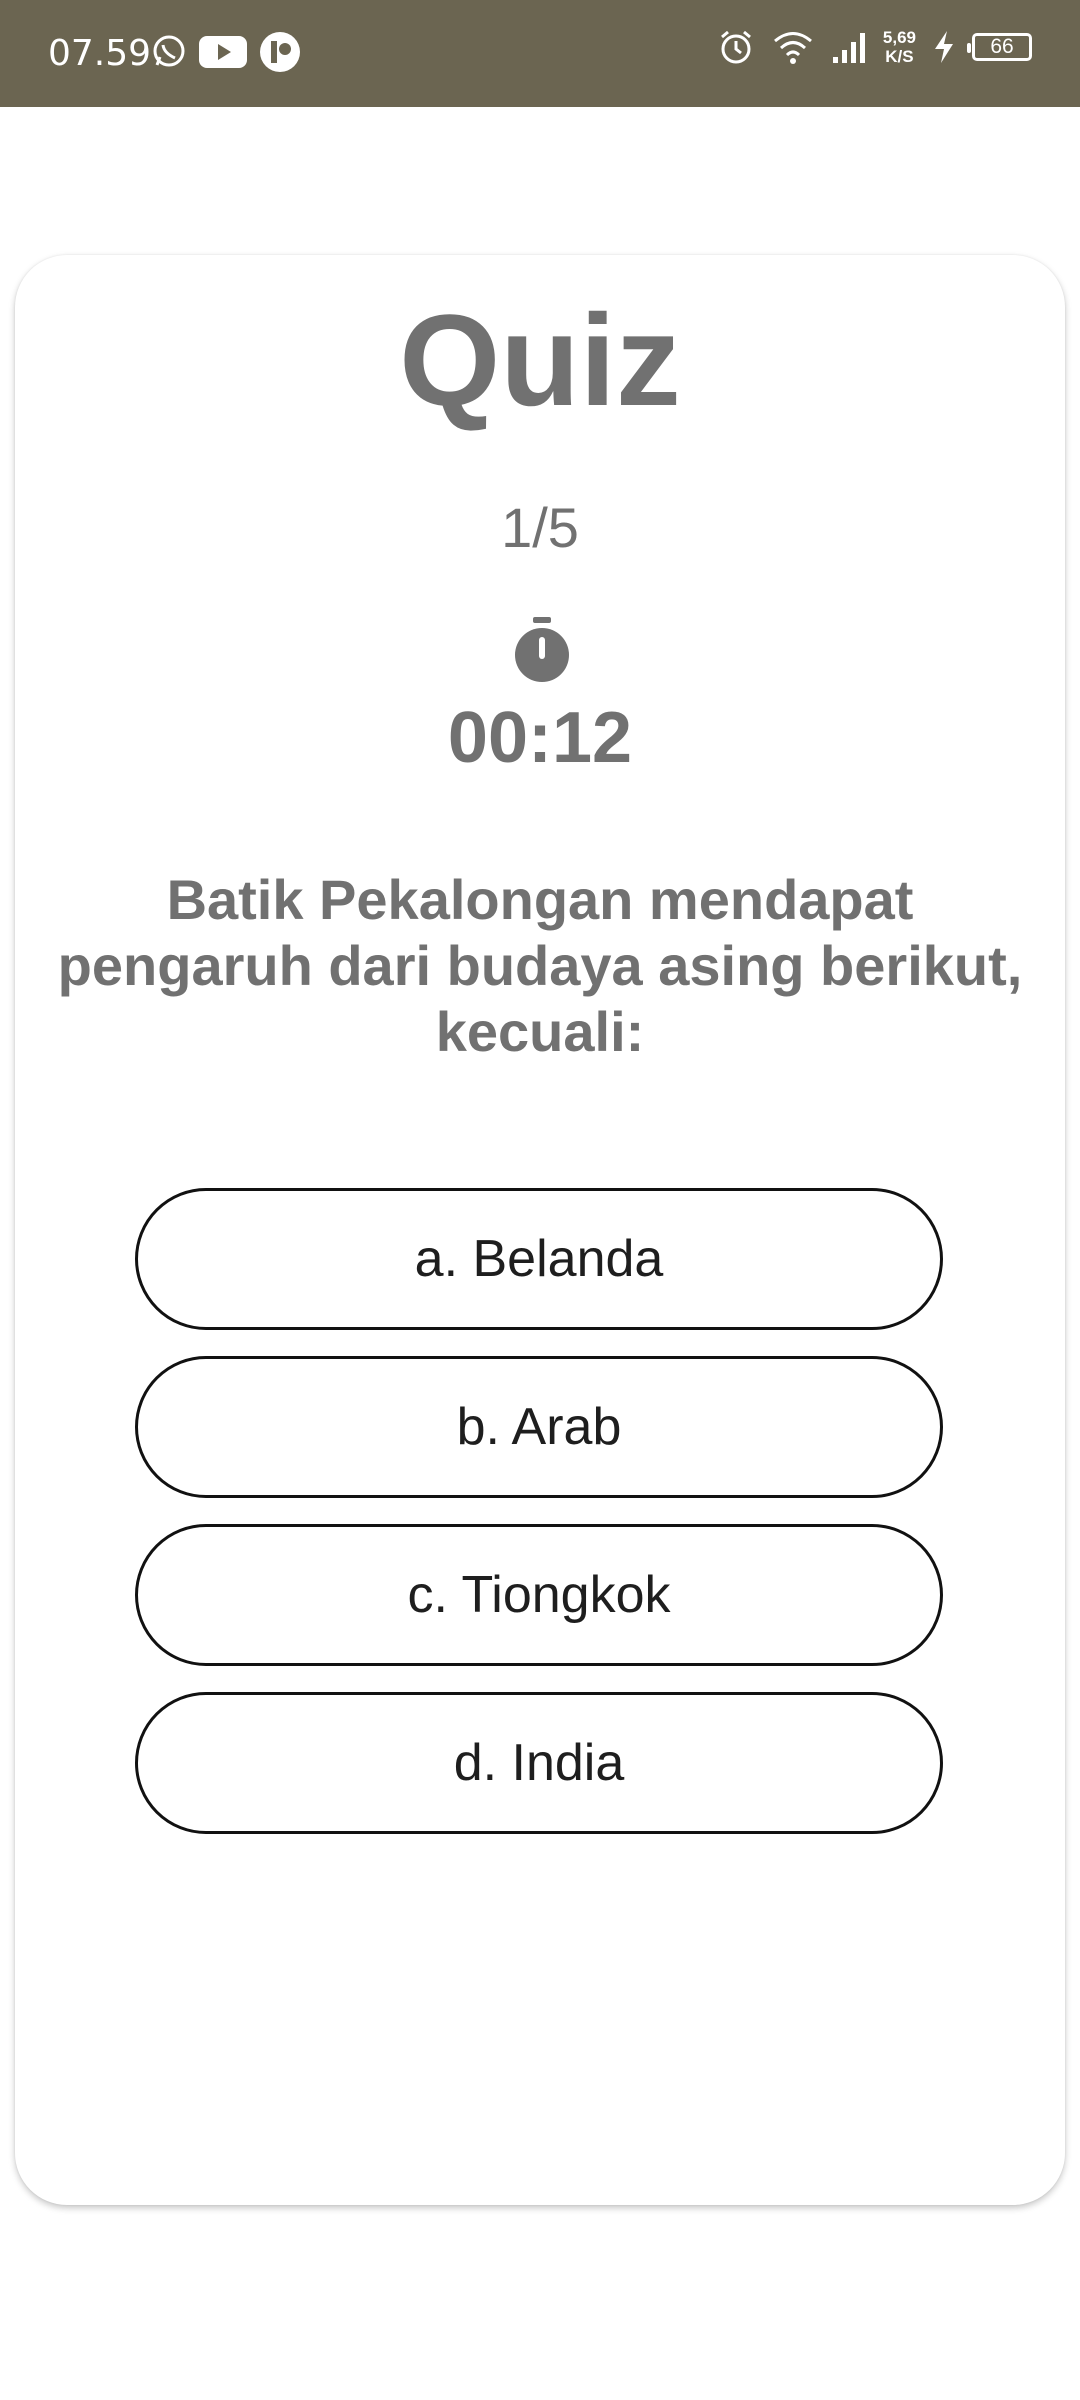  I want to click on status-time: 07.59, so click(100, 53).